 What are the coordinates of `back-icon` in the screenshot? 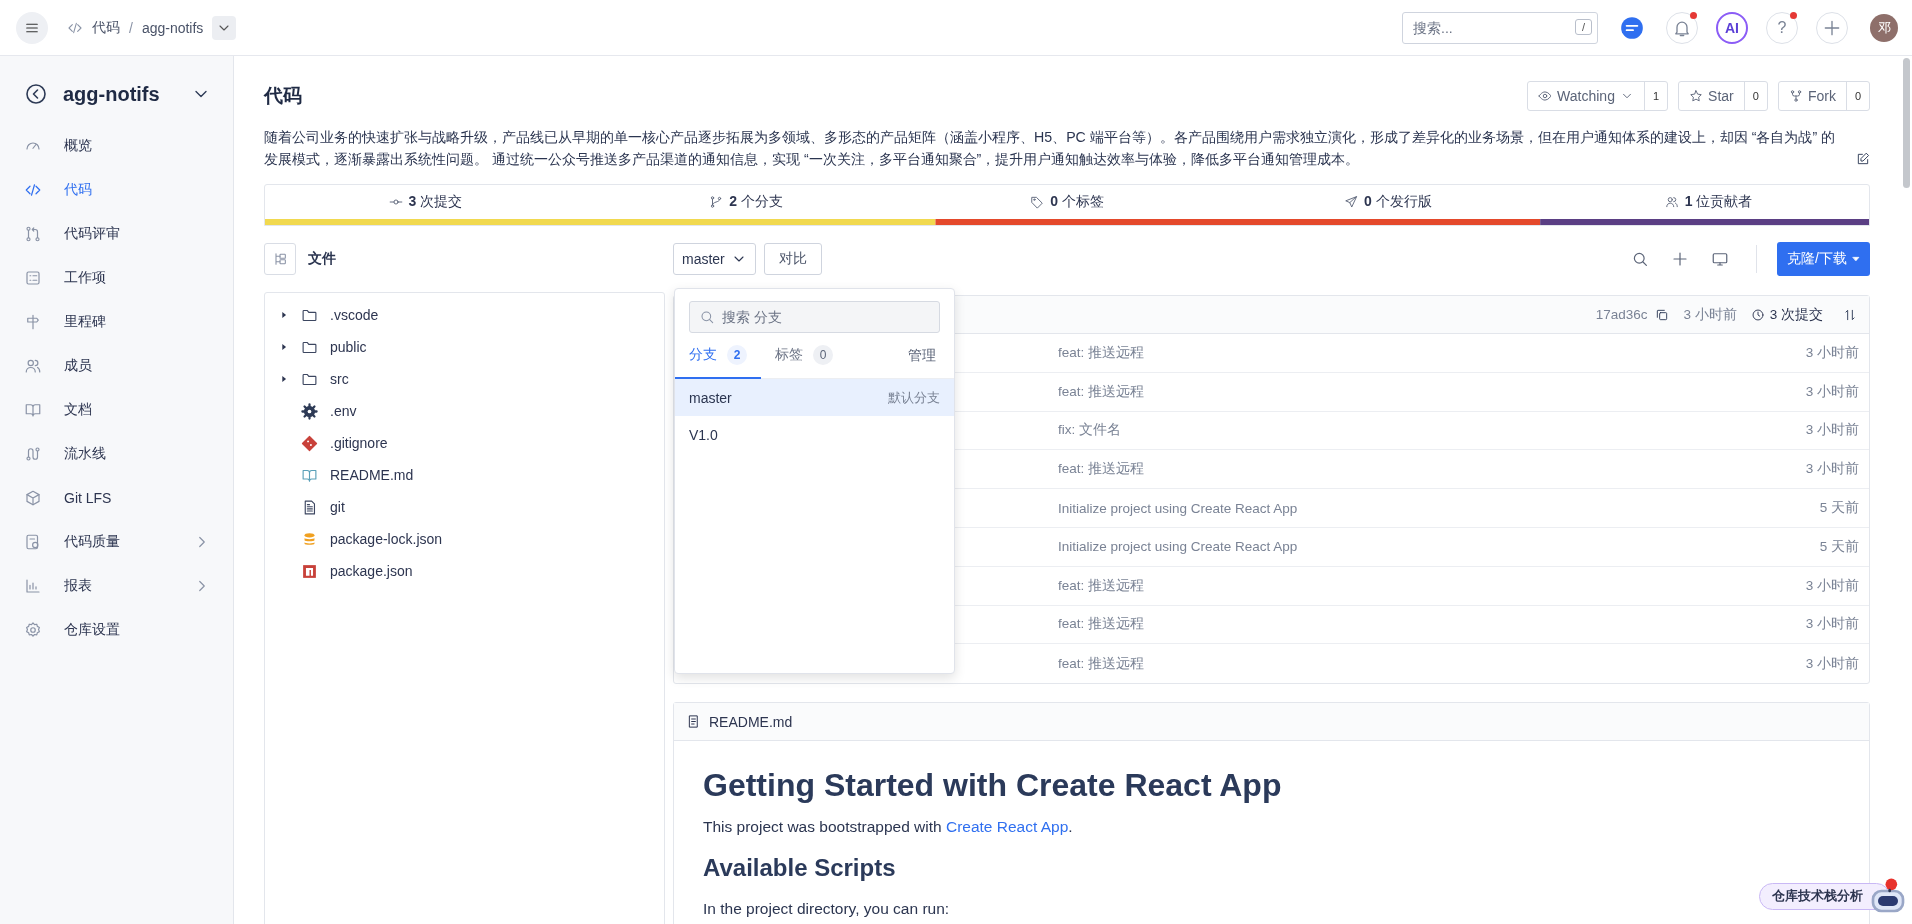 It's located at (36, 94).